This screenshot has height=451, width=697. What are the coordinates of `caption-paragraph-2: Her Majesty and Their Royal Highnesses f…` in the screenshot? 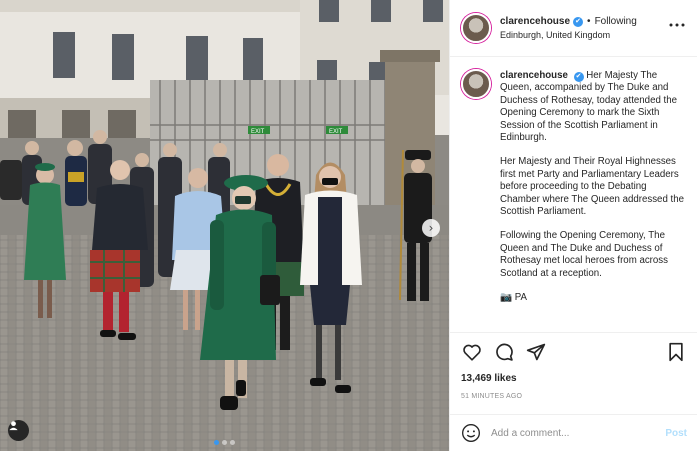 It's located at (592, 187).